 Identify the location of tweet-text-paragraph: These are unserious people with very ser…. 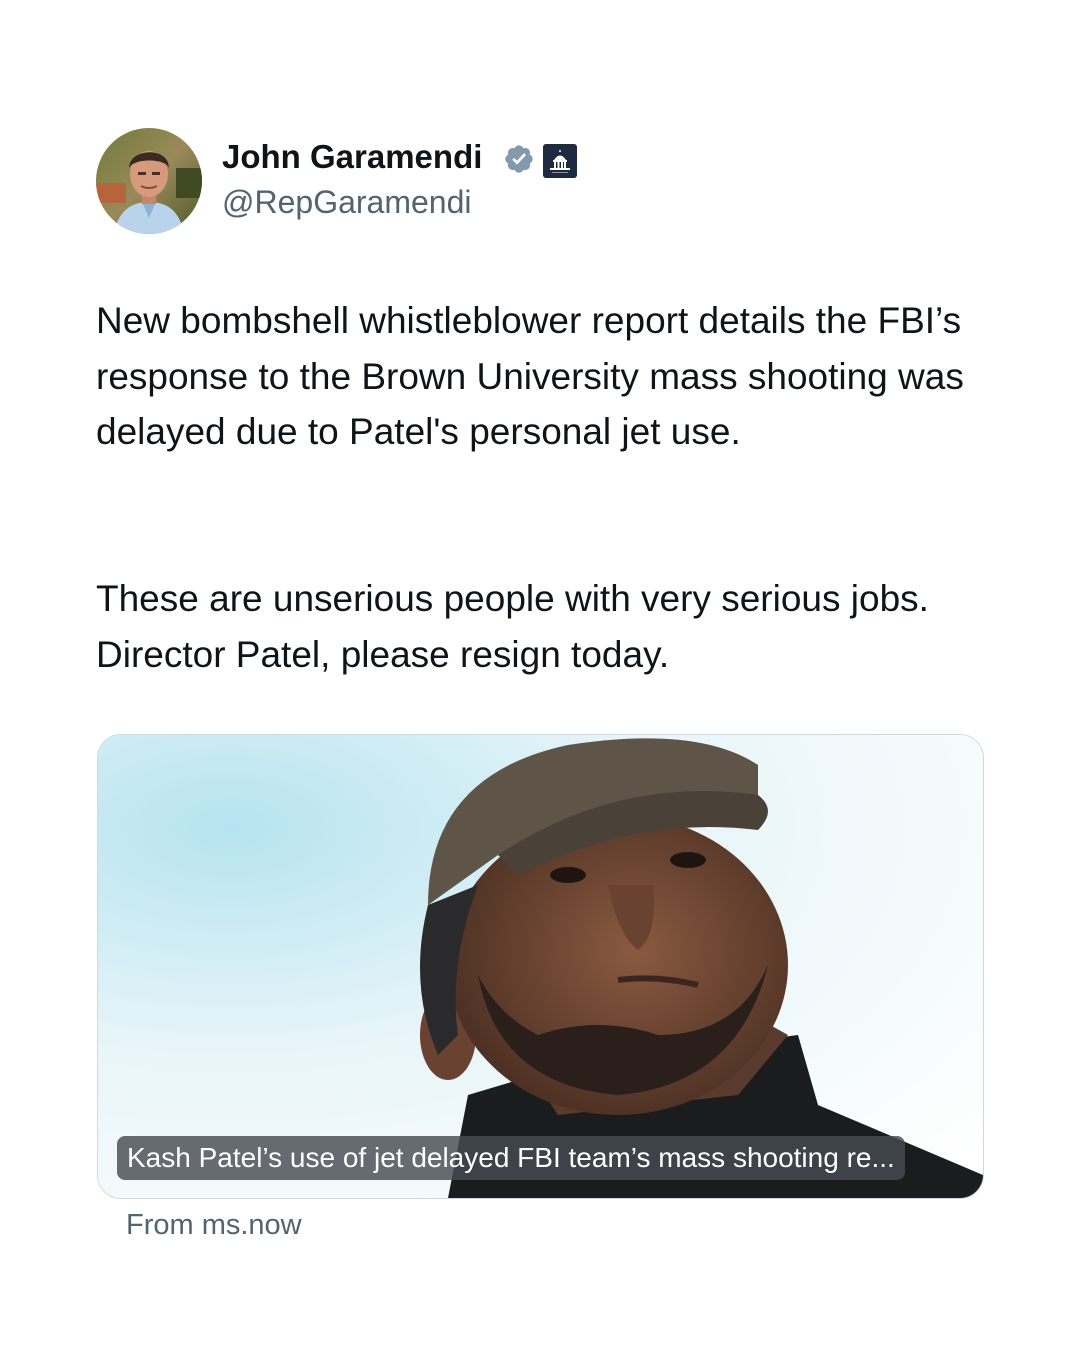
(512, 626).